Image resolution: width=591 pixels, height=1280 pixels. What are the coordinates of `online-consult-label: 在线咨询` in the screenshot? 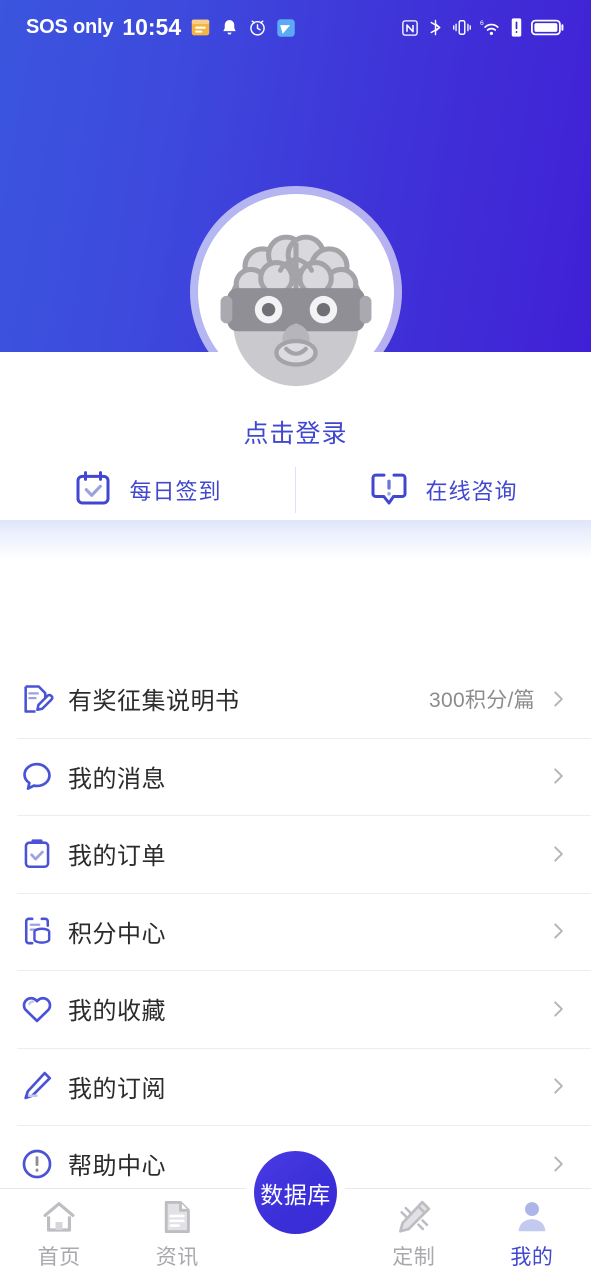 It's located at (471, 491).